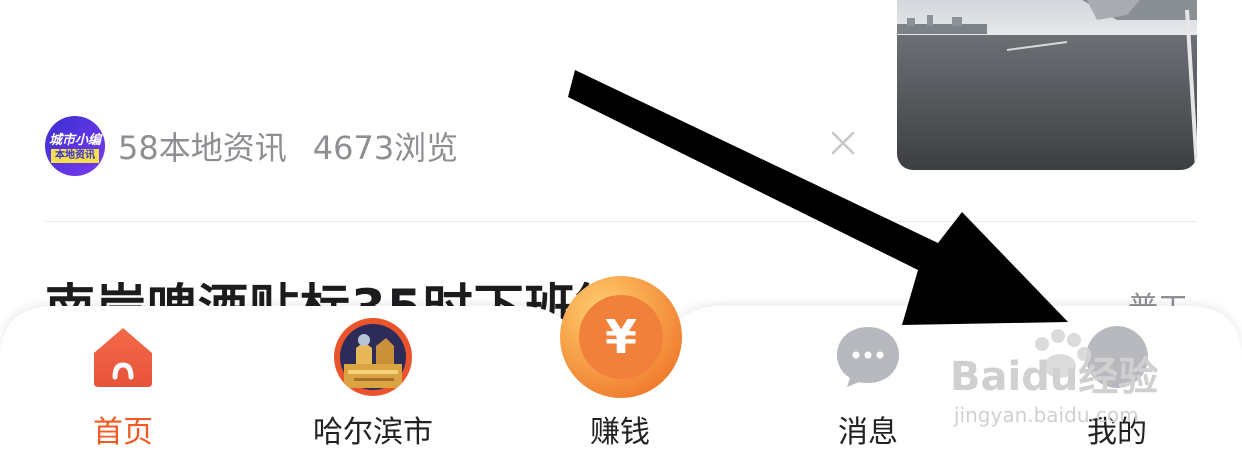 Image resolution: width=1242 pixels, height=457 pixels. I want to click on home-icon, so click(123, 357).